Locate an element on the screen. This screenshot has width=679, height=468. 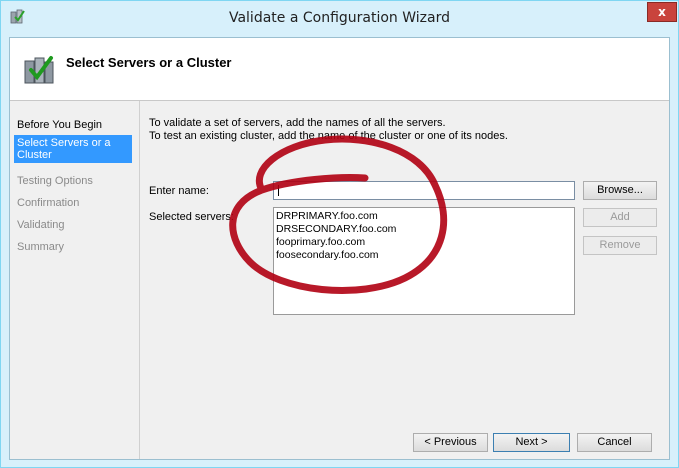
text-caret is located at coordinates (278, 190).